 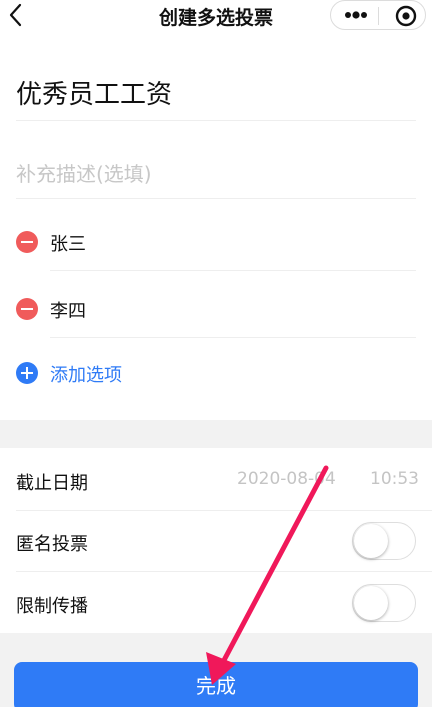 What do you see at coordinates (94, 92) in the screenshot?
I see `vote-title-input: 优秀员工工资` at bounding box center [94, 92].